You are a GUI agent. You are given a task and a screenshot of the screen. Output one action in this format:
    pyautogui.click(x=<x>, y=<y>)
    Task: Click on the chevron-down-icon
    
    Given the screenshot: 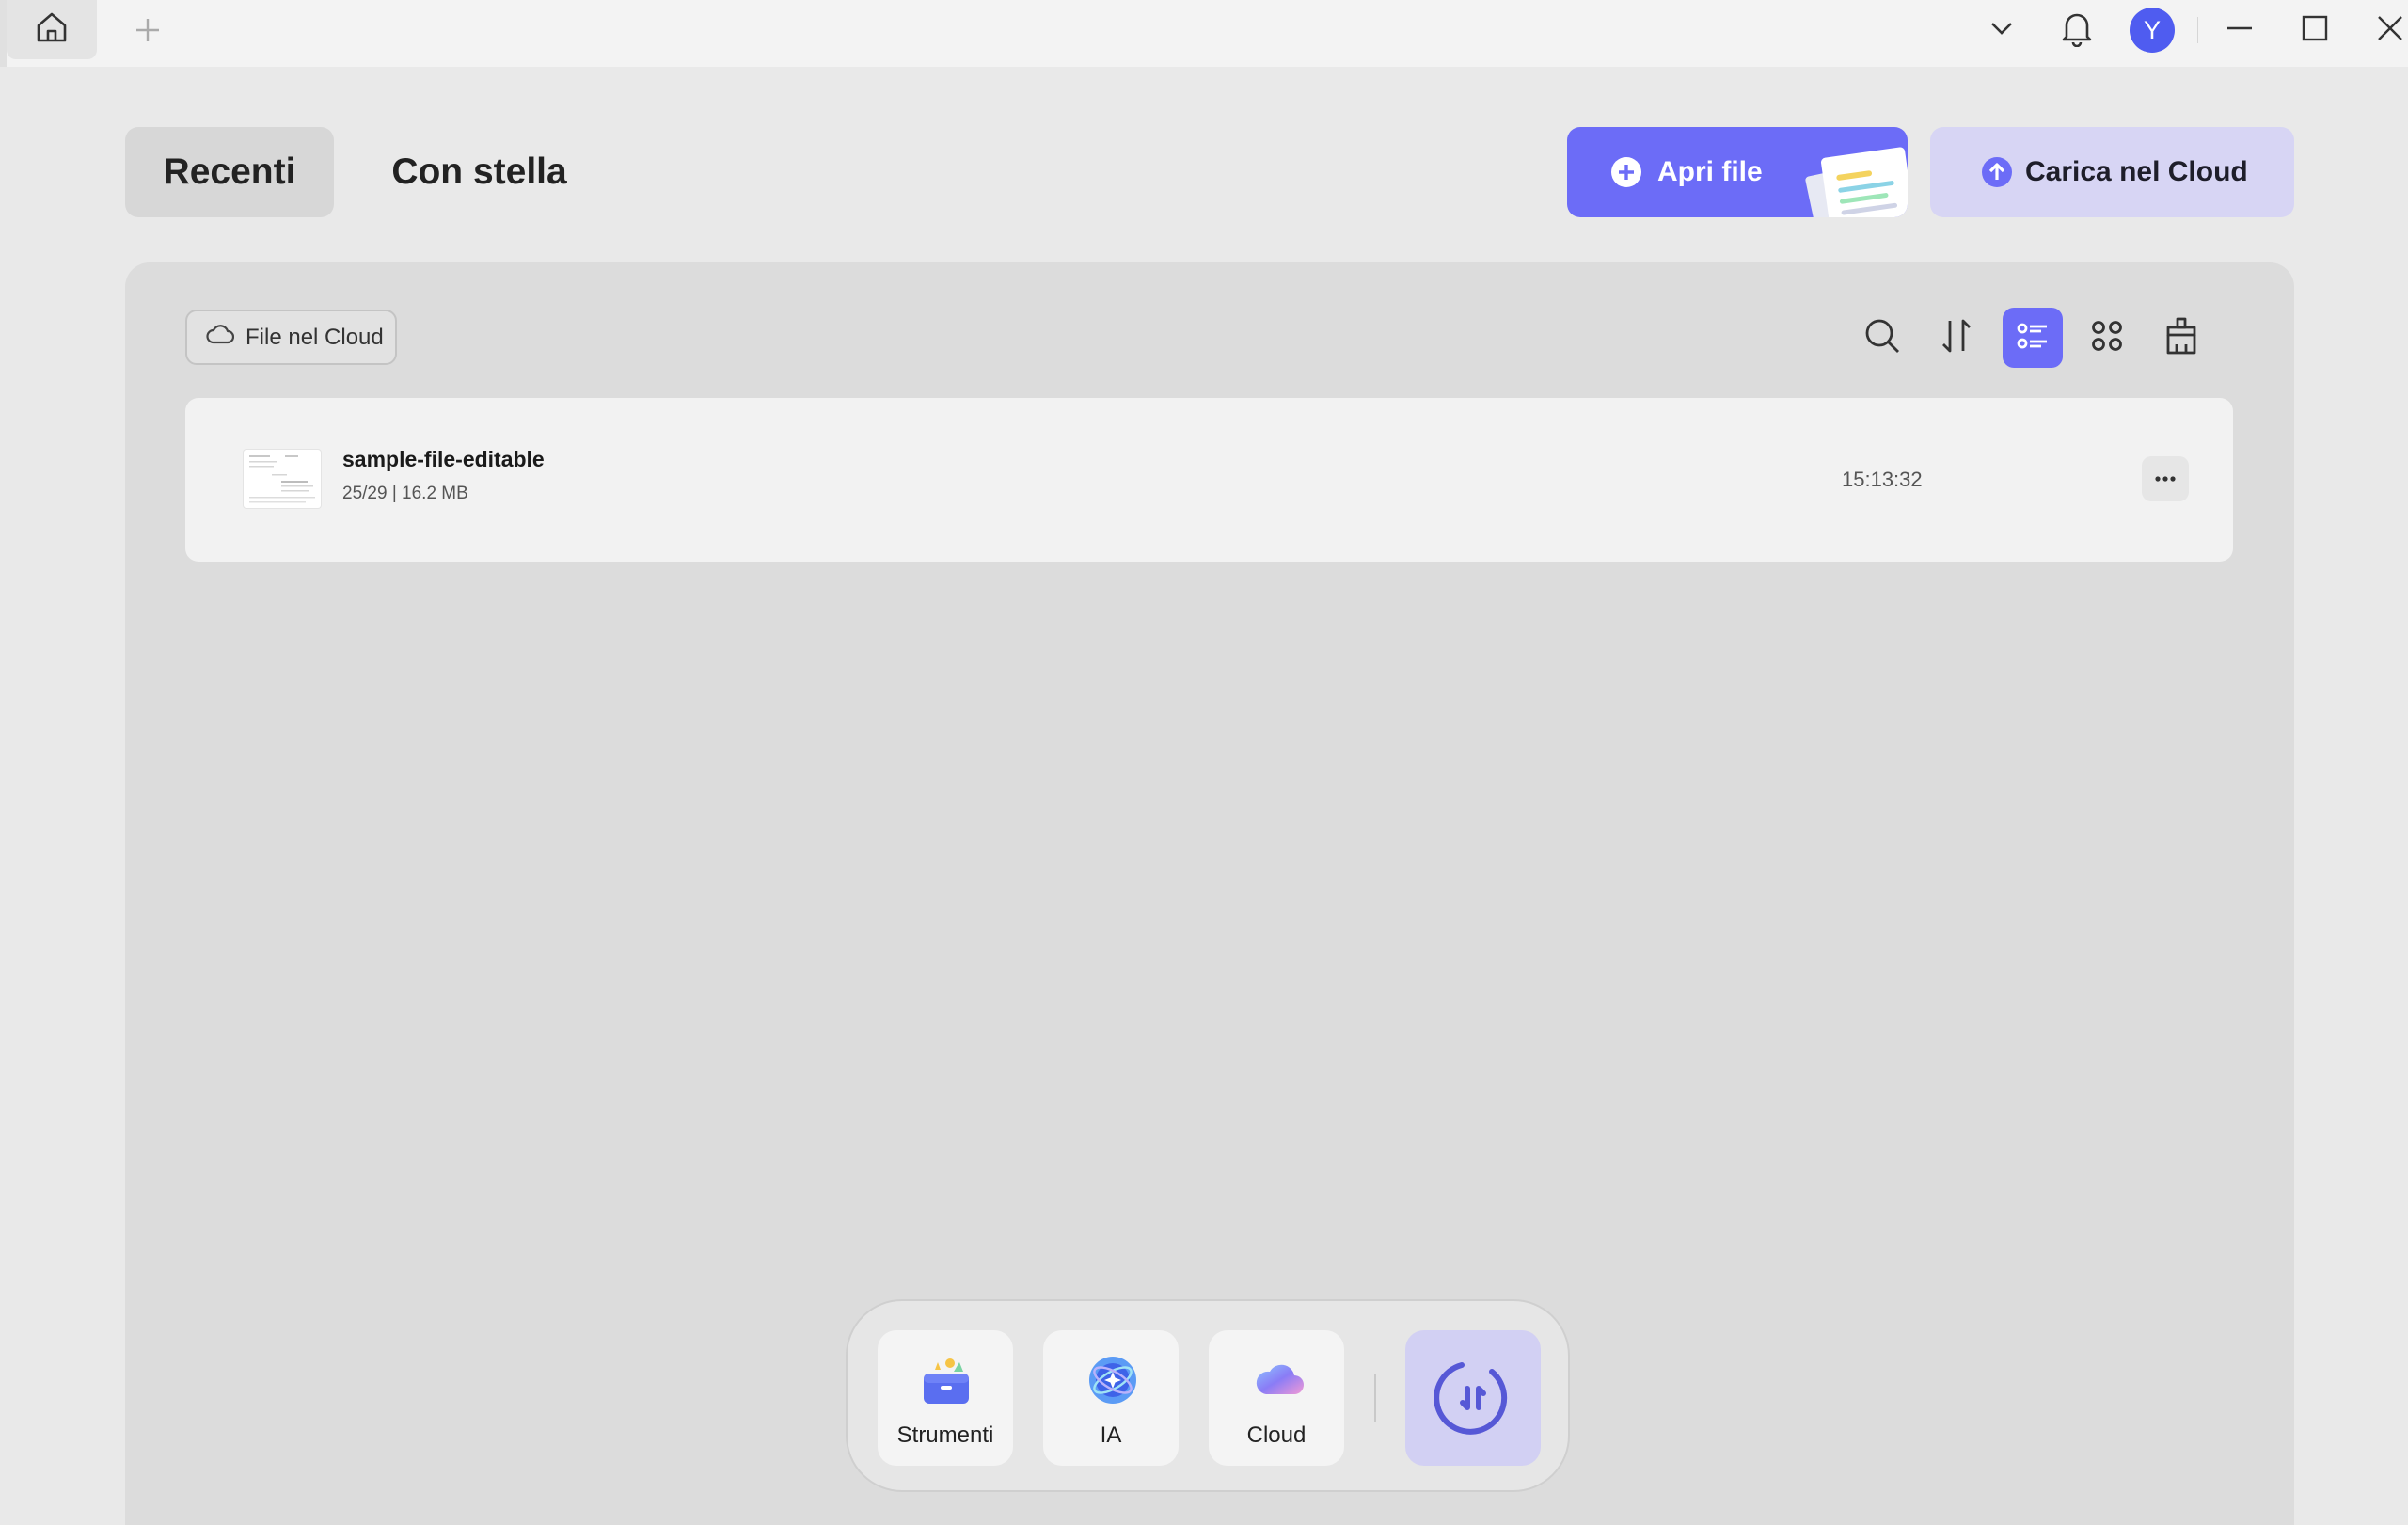 What is the action you would take?
    pyautogui.click(x=2002, y=30)
    